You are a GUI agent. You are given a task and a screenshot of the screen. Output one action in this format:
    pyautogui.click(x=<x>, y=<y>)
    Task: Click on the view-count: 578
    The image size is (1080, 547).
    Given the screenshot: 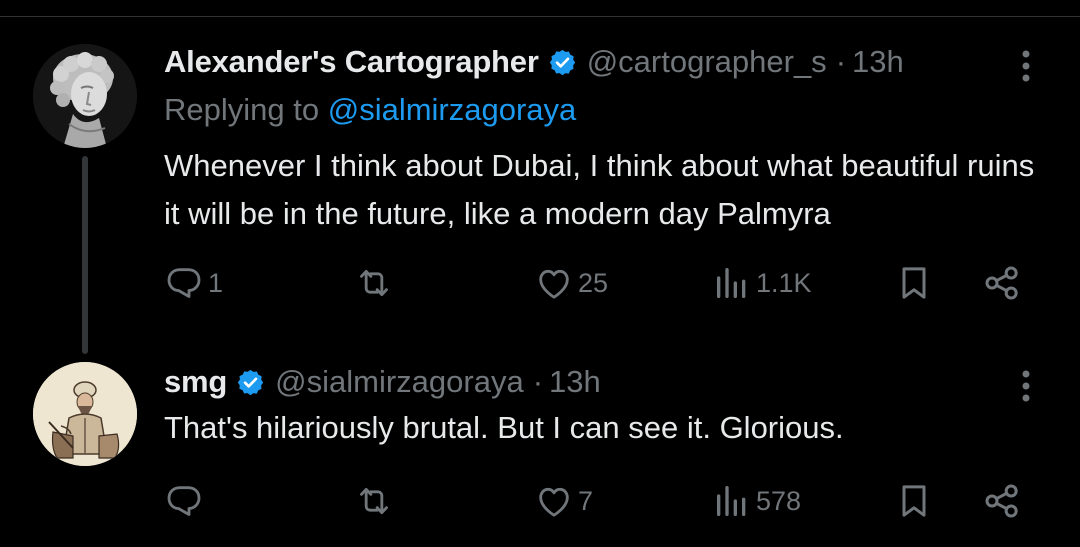 What is the action you would take?
    pyautogui.click(x=779, y=500)
    